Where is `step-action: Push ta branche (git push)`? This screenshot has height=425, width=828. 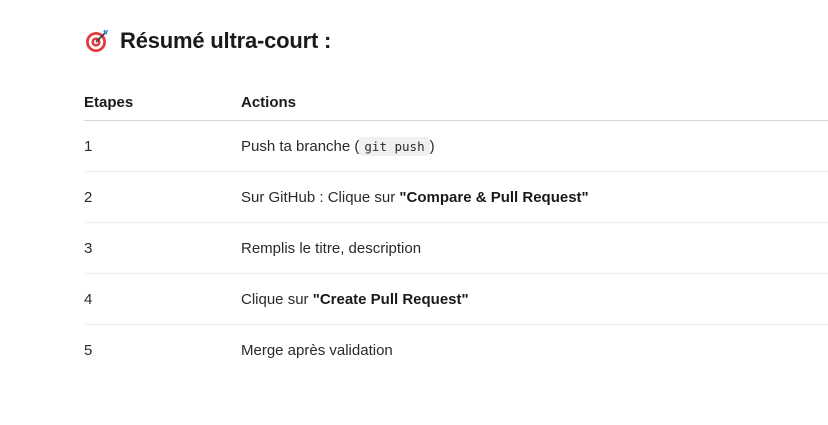
step-action: Push ta branche (git push) is located at coordinates (534, 146).